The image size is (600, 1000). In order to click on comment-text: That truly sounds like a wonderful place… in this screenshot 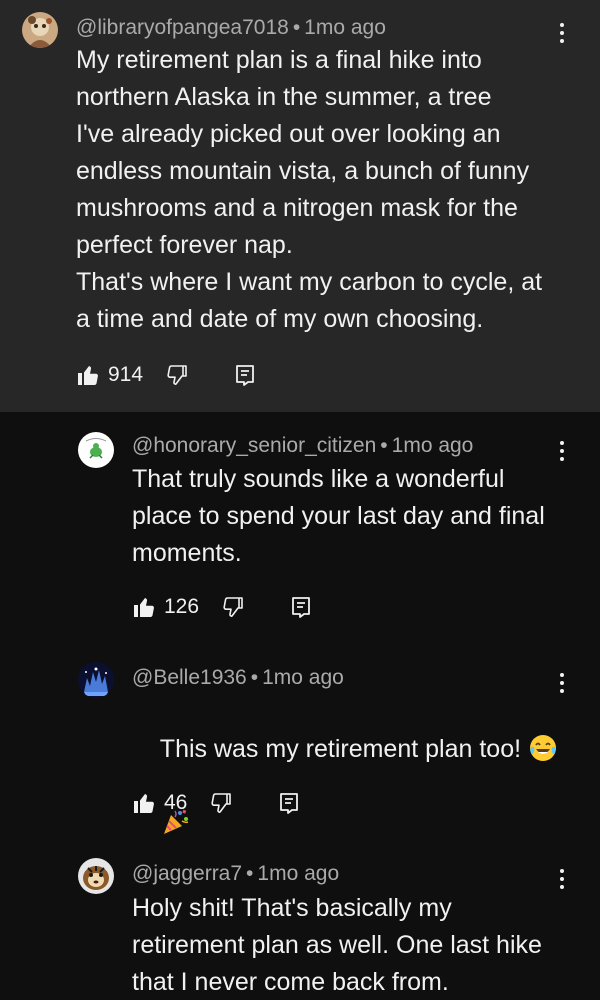, I will do `click(338, 516)`.